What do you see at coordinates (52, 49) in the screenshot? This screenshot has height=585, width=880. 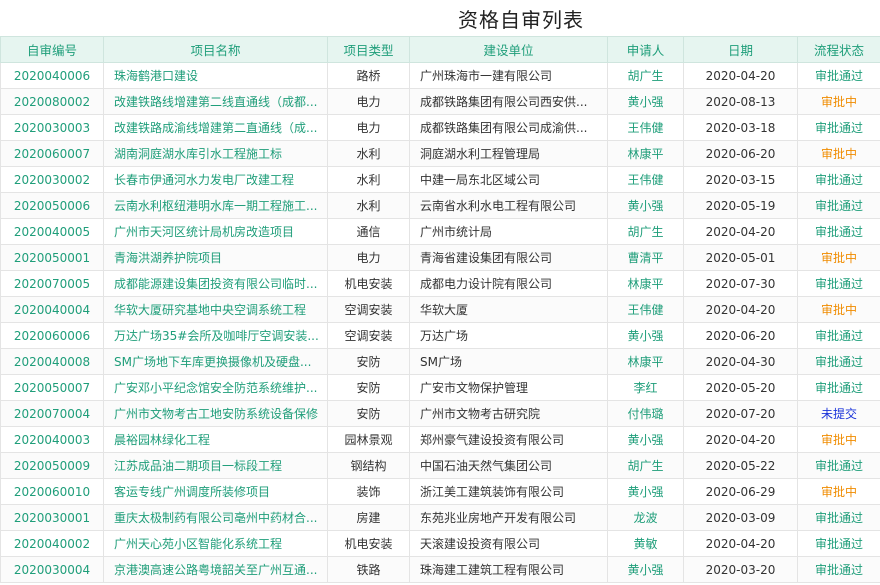 I see `column-header-code: 自审编号` at bounding box center [52, 49].